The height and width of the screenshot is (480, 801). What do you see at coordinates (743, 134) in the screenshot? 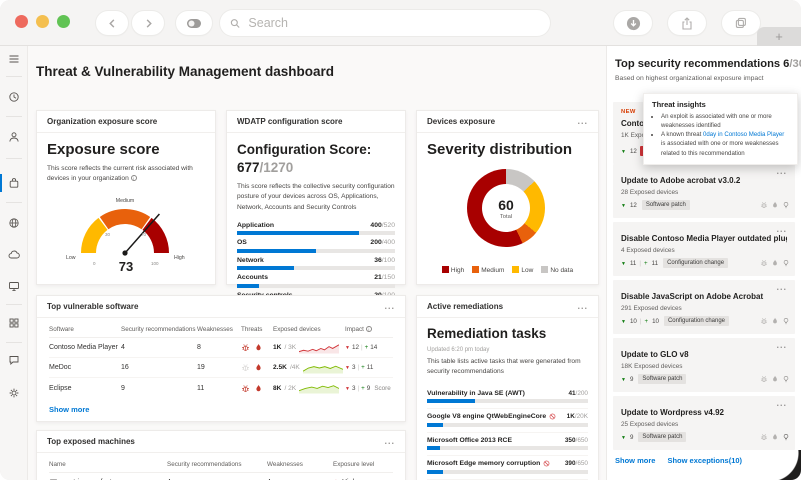
I see `threat-link: 0day in Contoso Media Player` at bounding box center [743, 134].